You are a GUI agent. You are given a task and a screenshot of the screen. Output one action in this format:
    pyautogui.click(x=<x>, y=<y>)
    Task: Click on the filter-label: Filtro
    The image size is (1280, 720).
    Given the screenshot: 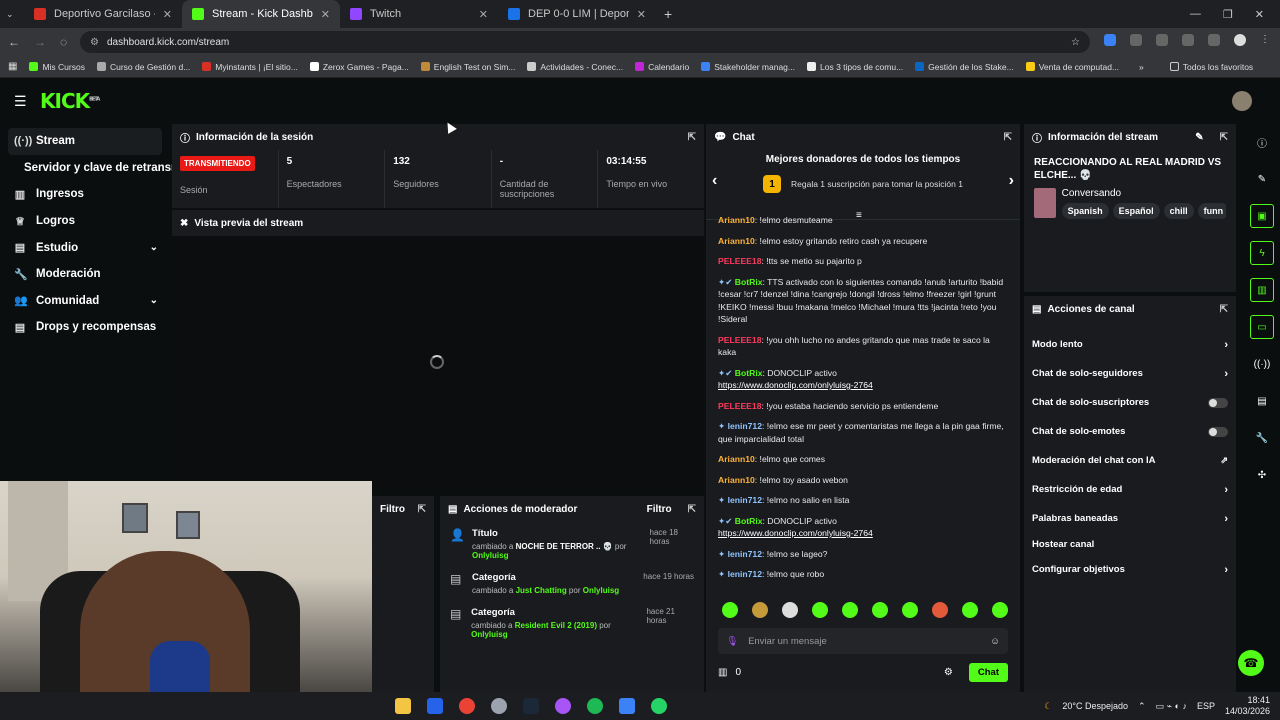 What is the action you would take?
    pyautogui.click(x=392, y=509)
    